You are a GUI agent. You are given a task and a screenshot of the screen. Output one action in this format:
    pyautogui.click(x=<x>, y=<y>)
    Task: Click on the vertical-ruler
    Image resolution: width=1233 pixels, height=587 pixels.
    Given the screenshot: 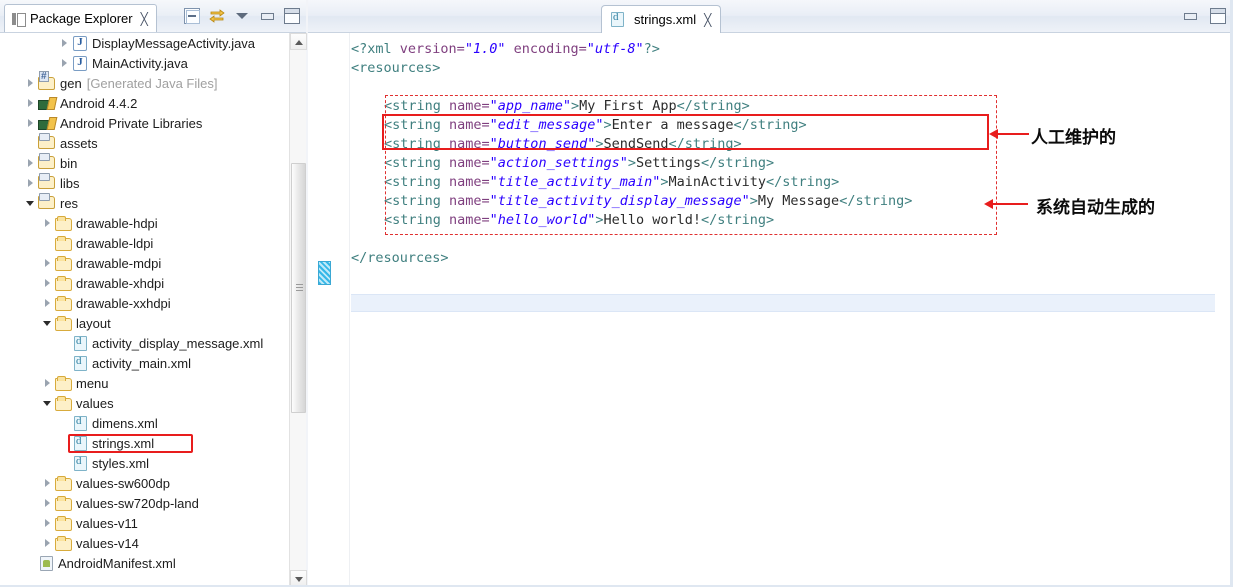 What is the action you would take?
    pyautogui.click(x=329, y=310)
    